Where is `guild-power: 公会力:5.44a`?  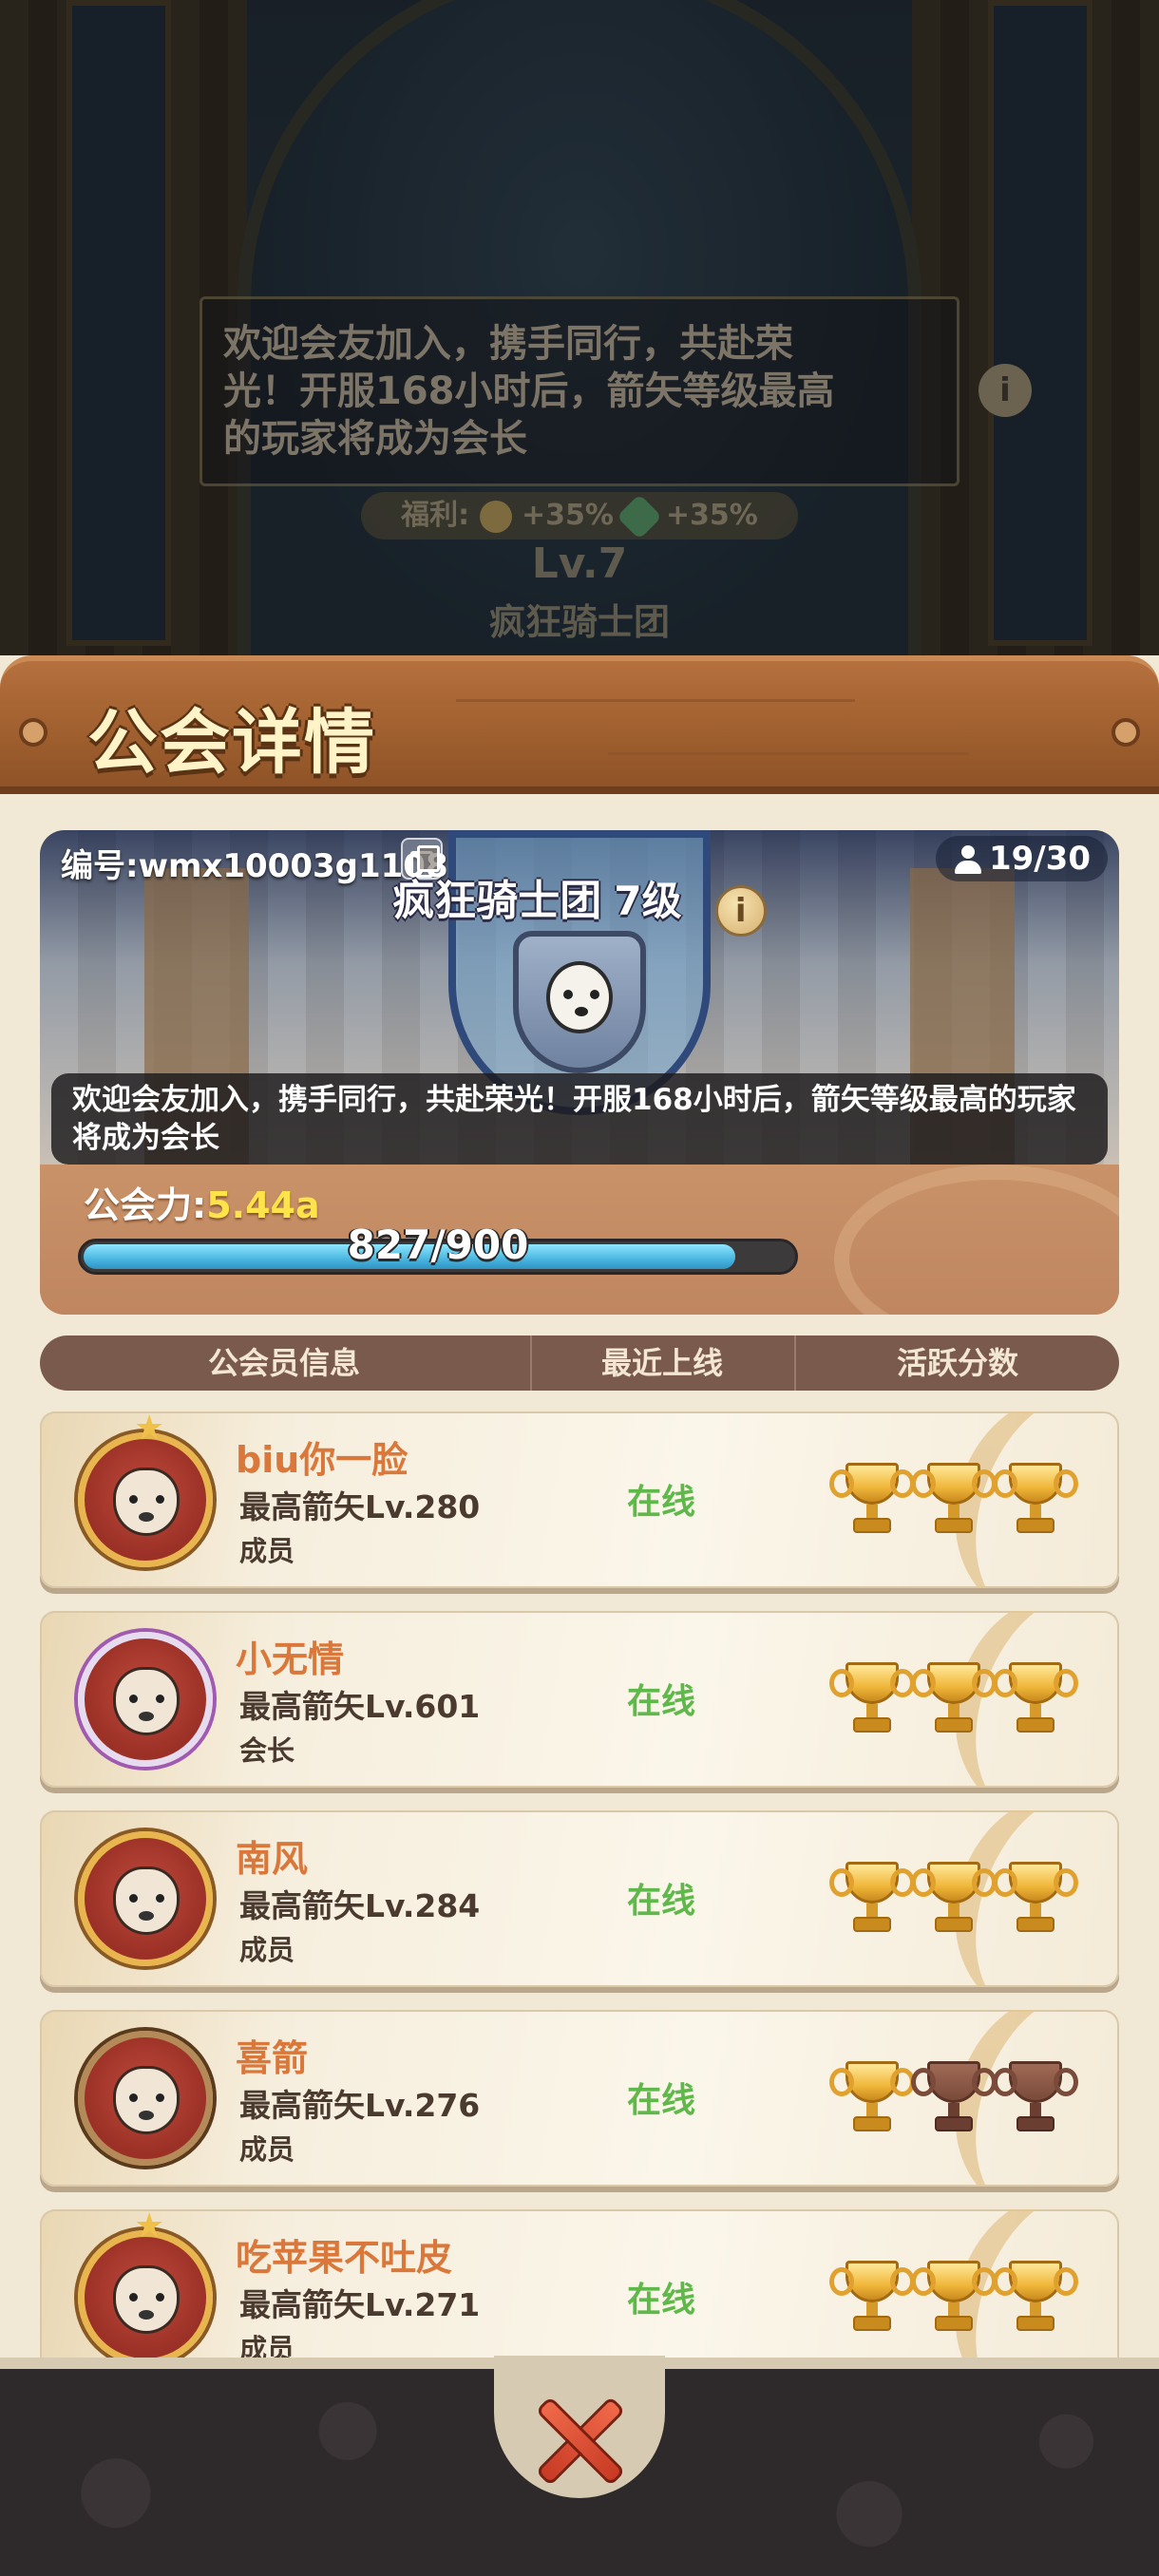 guild-power: 公会力:5.44a is located at coordinates (202, 1202).